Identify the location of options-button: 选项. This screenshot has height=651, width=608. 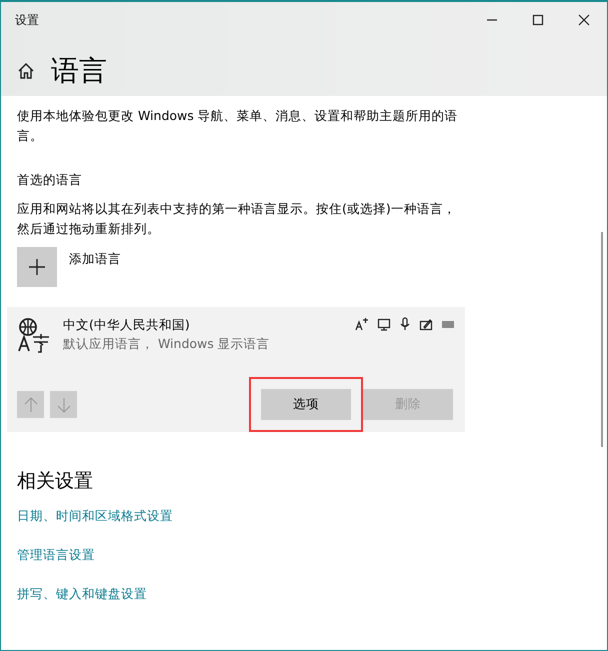
(306, 404).